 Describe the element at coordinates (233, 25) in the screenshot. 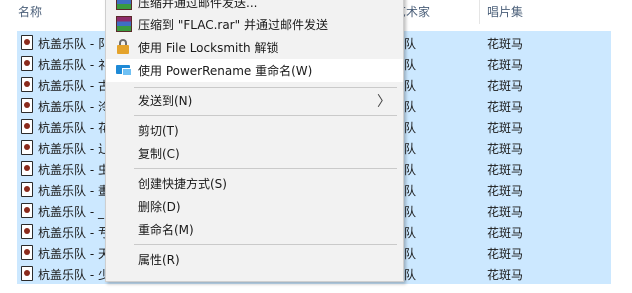

I see `menu-item-label: 压缩到 "FLAC.rar" 并通过邮件发送` at that location.